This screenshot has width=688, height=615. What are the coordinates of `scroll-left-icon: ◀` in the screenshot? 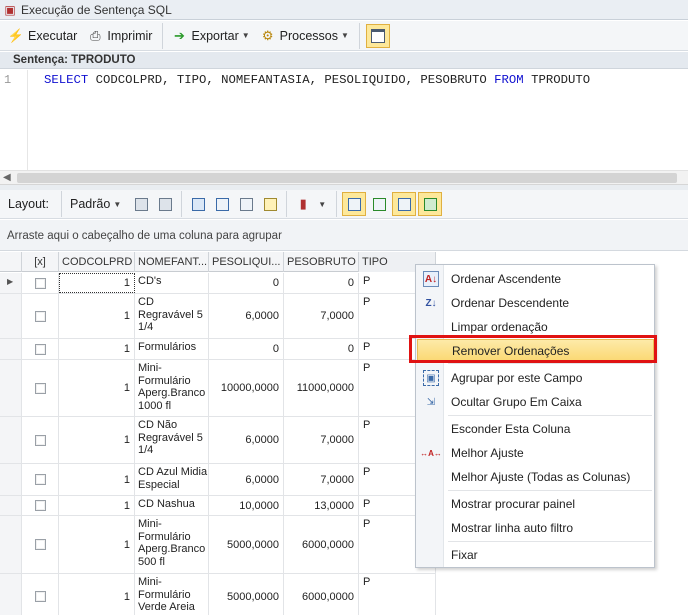 It's located at (7, 177).